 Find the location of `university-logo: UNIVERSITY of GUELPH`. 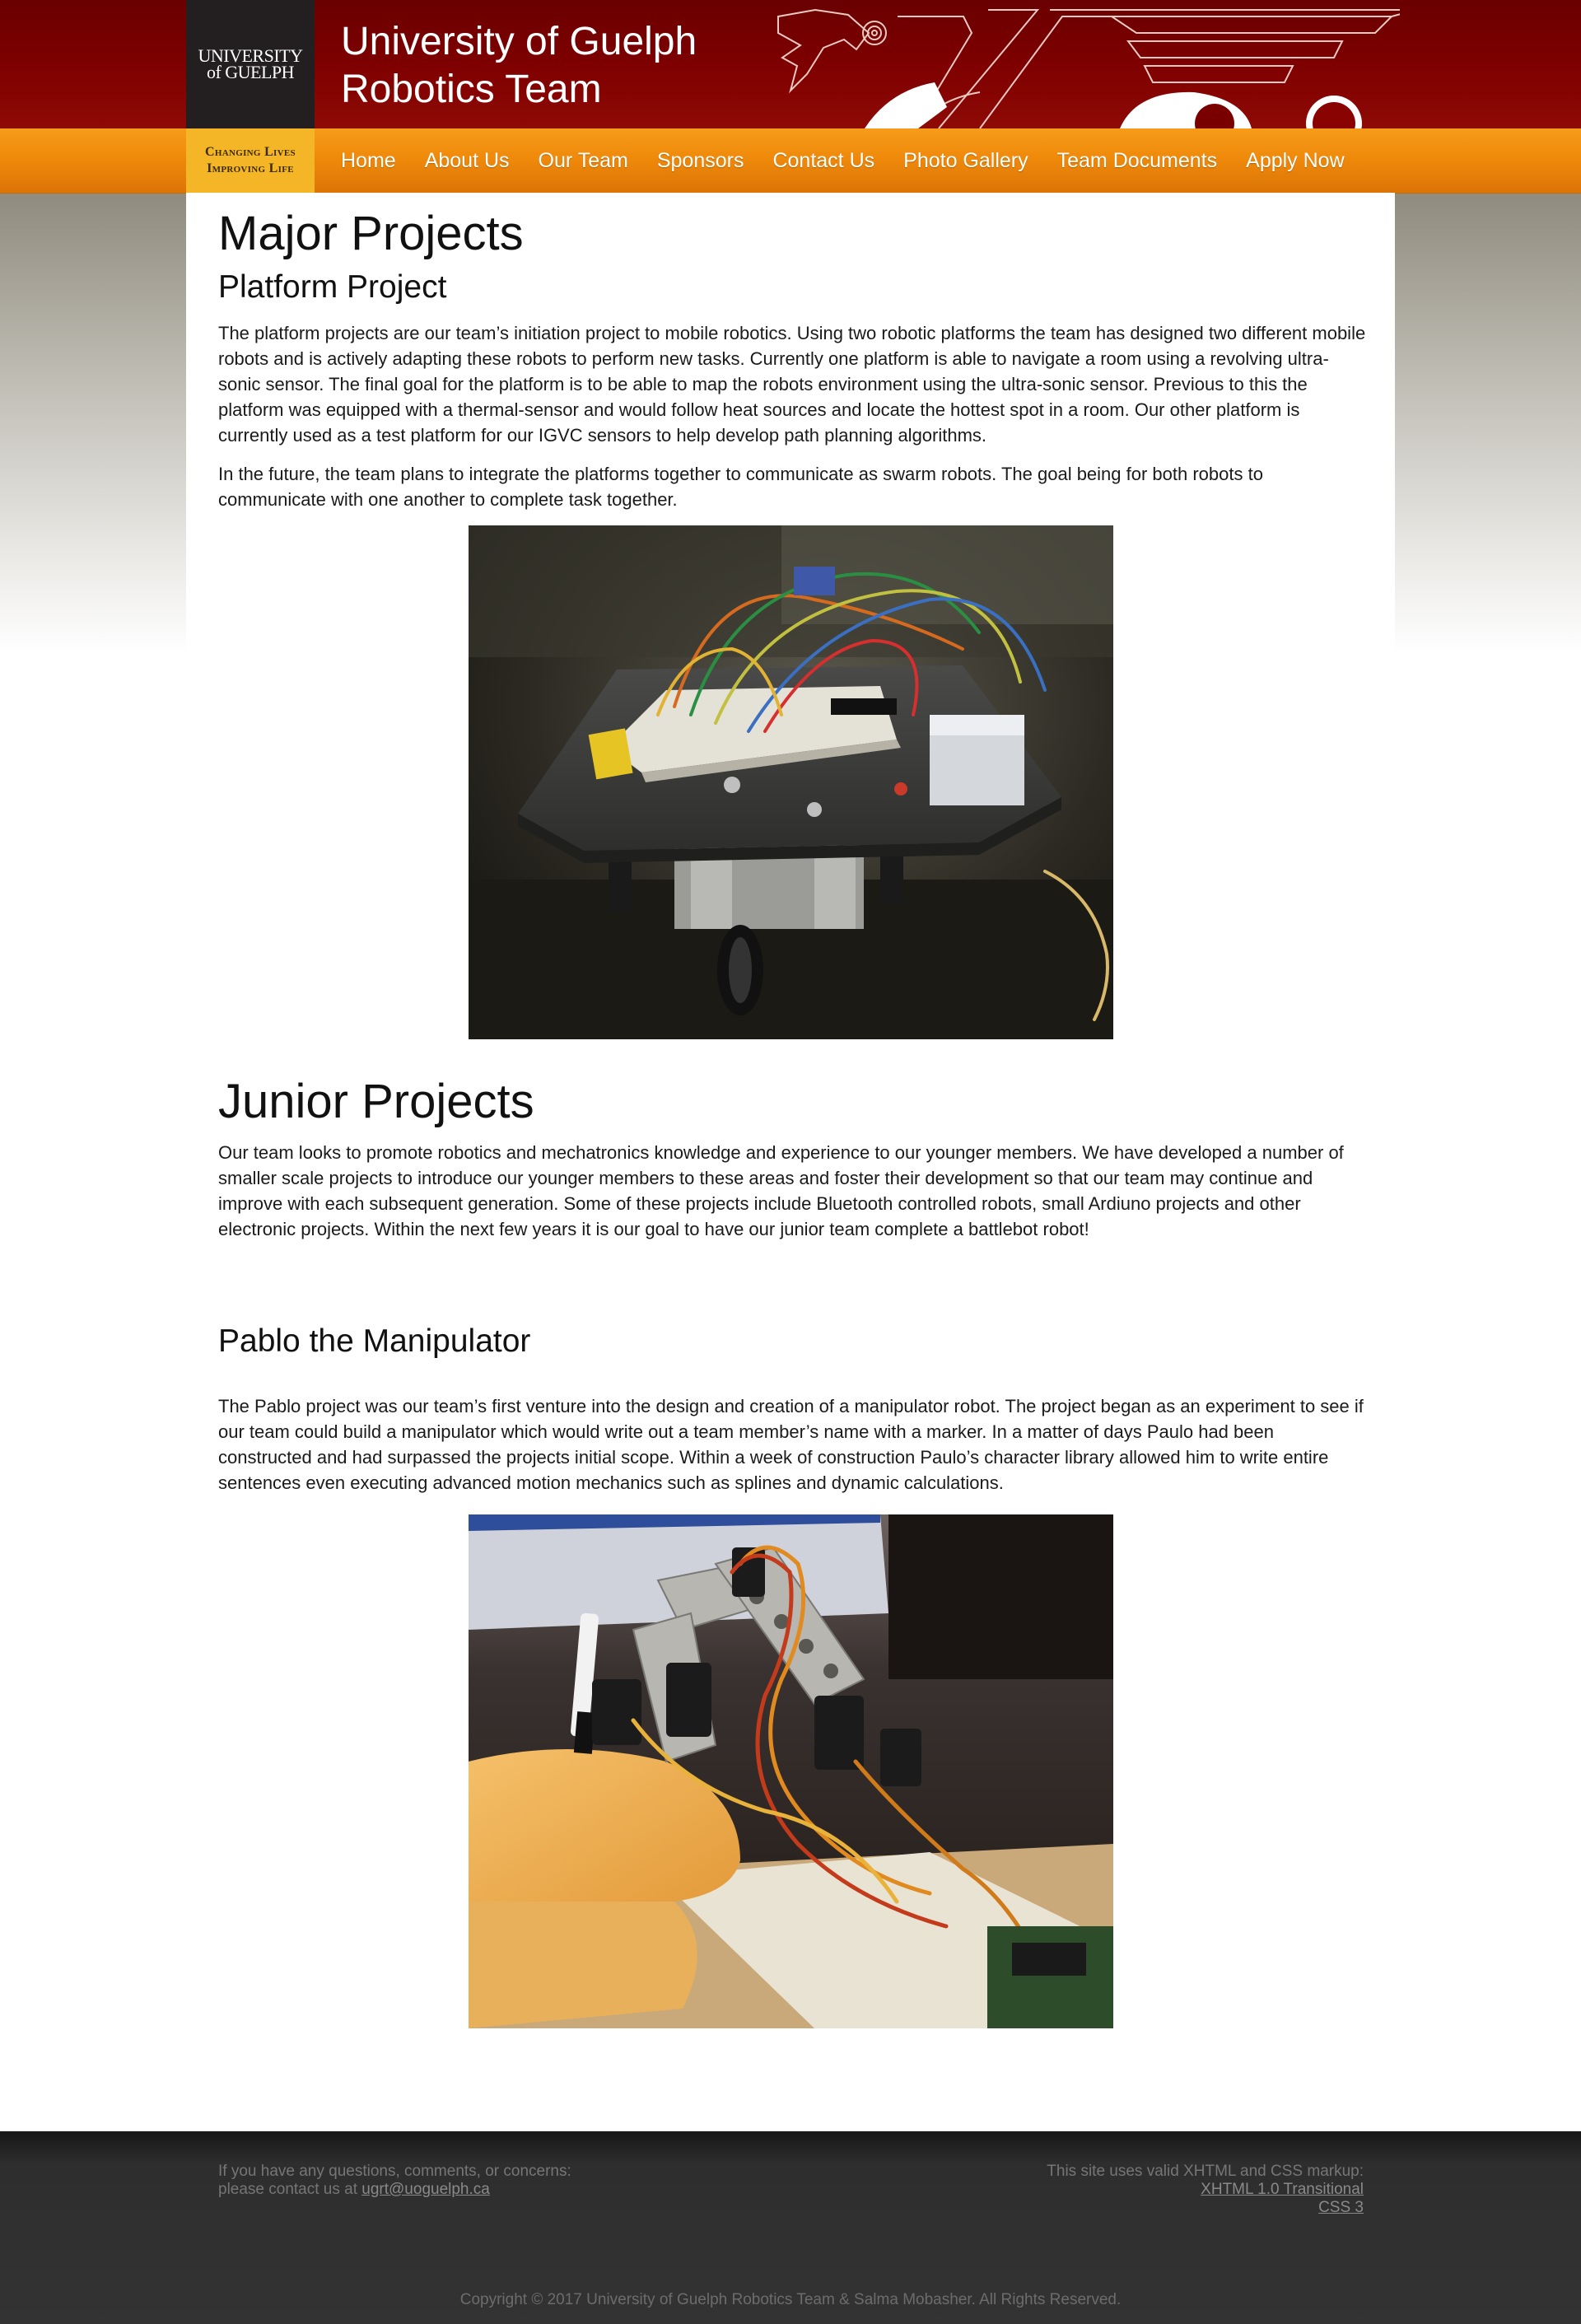

university-logo: UNIVERSITY of GUELPH is located at coordinates (250, 64).